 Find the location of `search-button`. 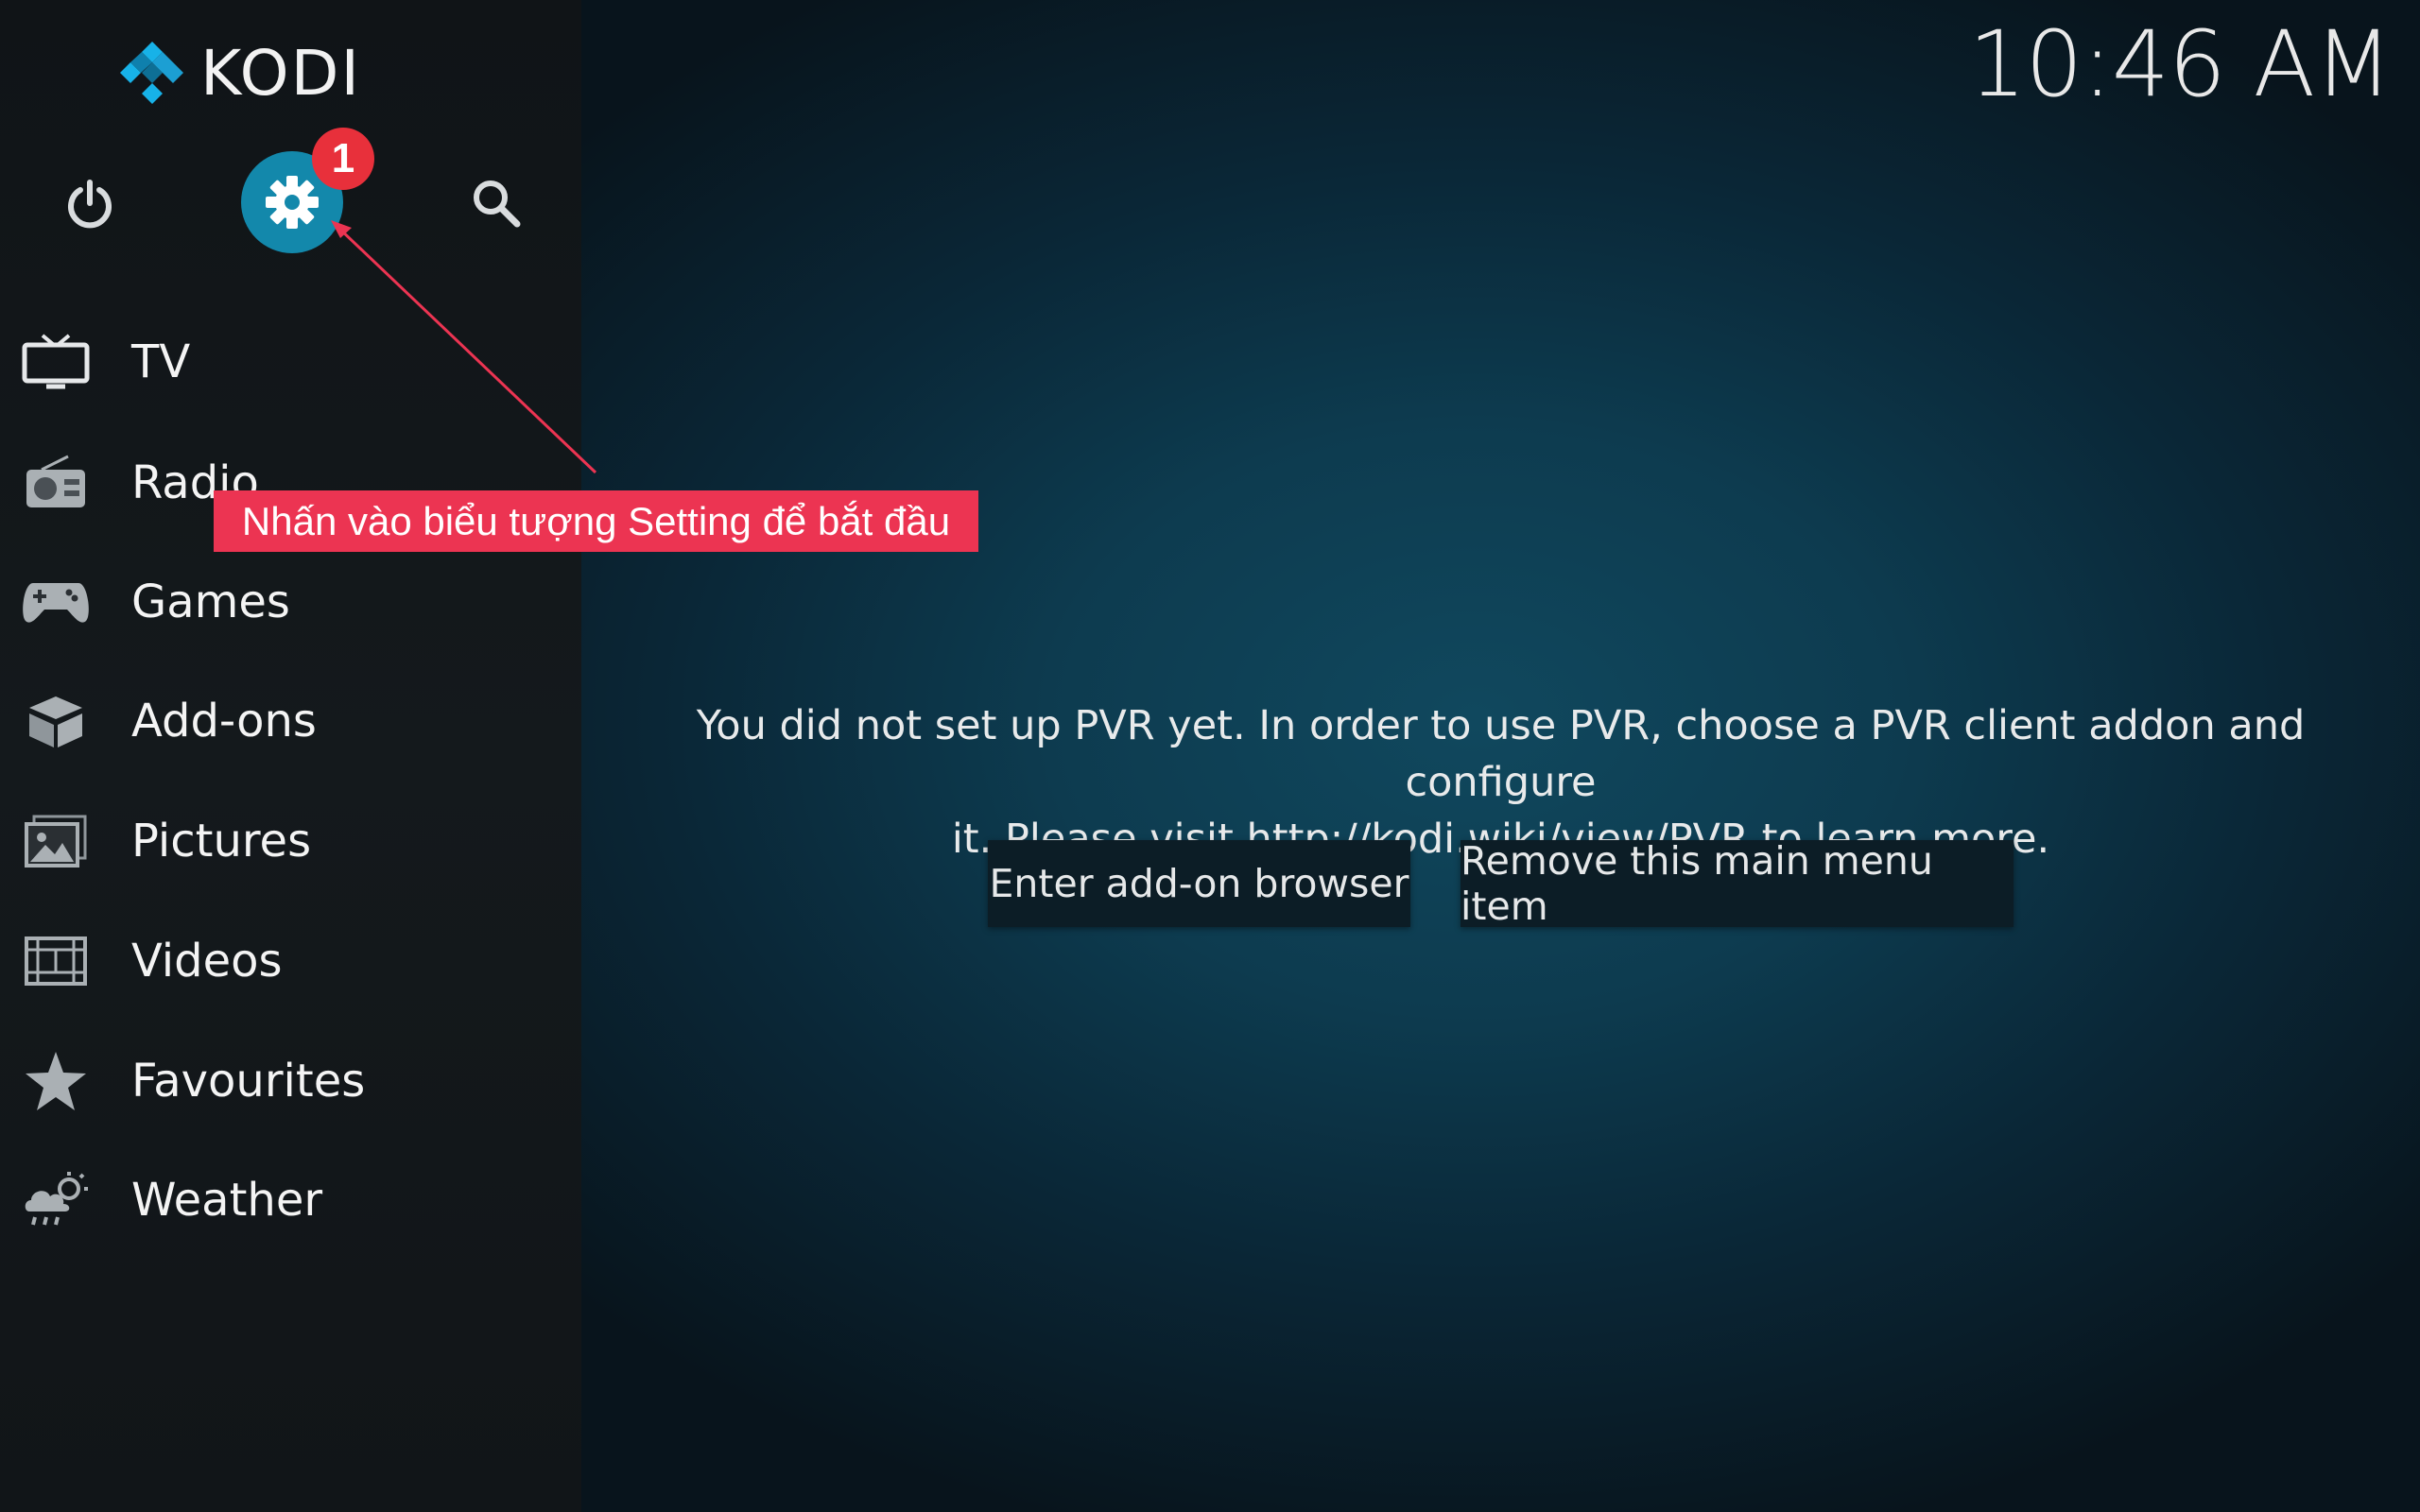

search-button is located at coordinates (496, 203).